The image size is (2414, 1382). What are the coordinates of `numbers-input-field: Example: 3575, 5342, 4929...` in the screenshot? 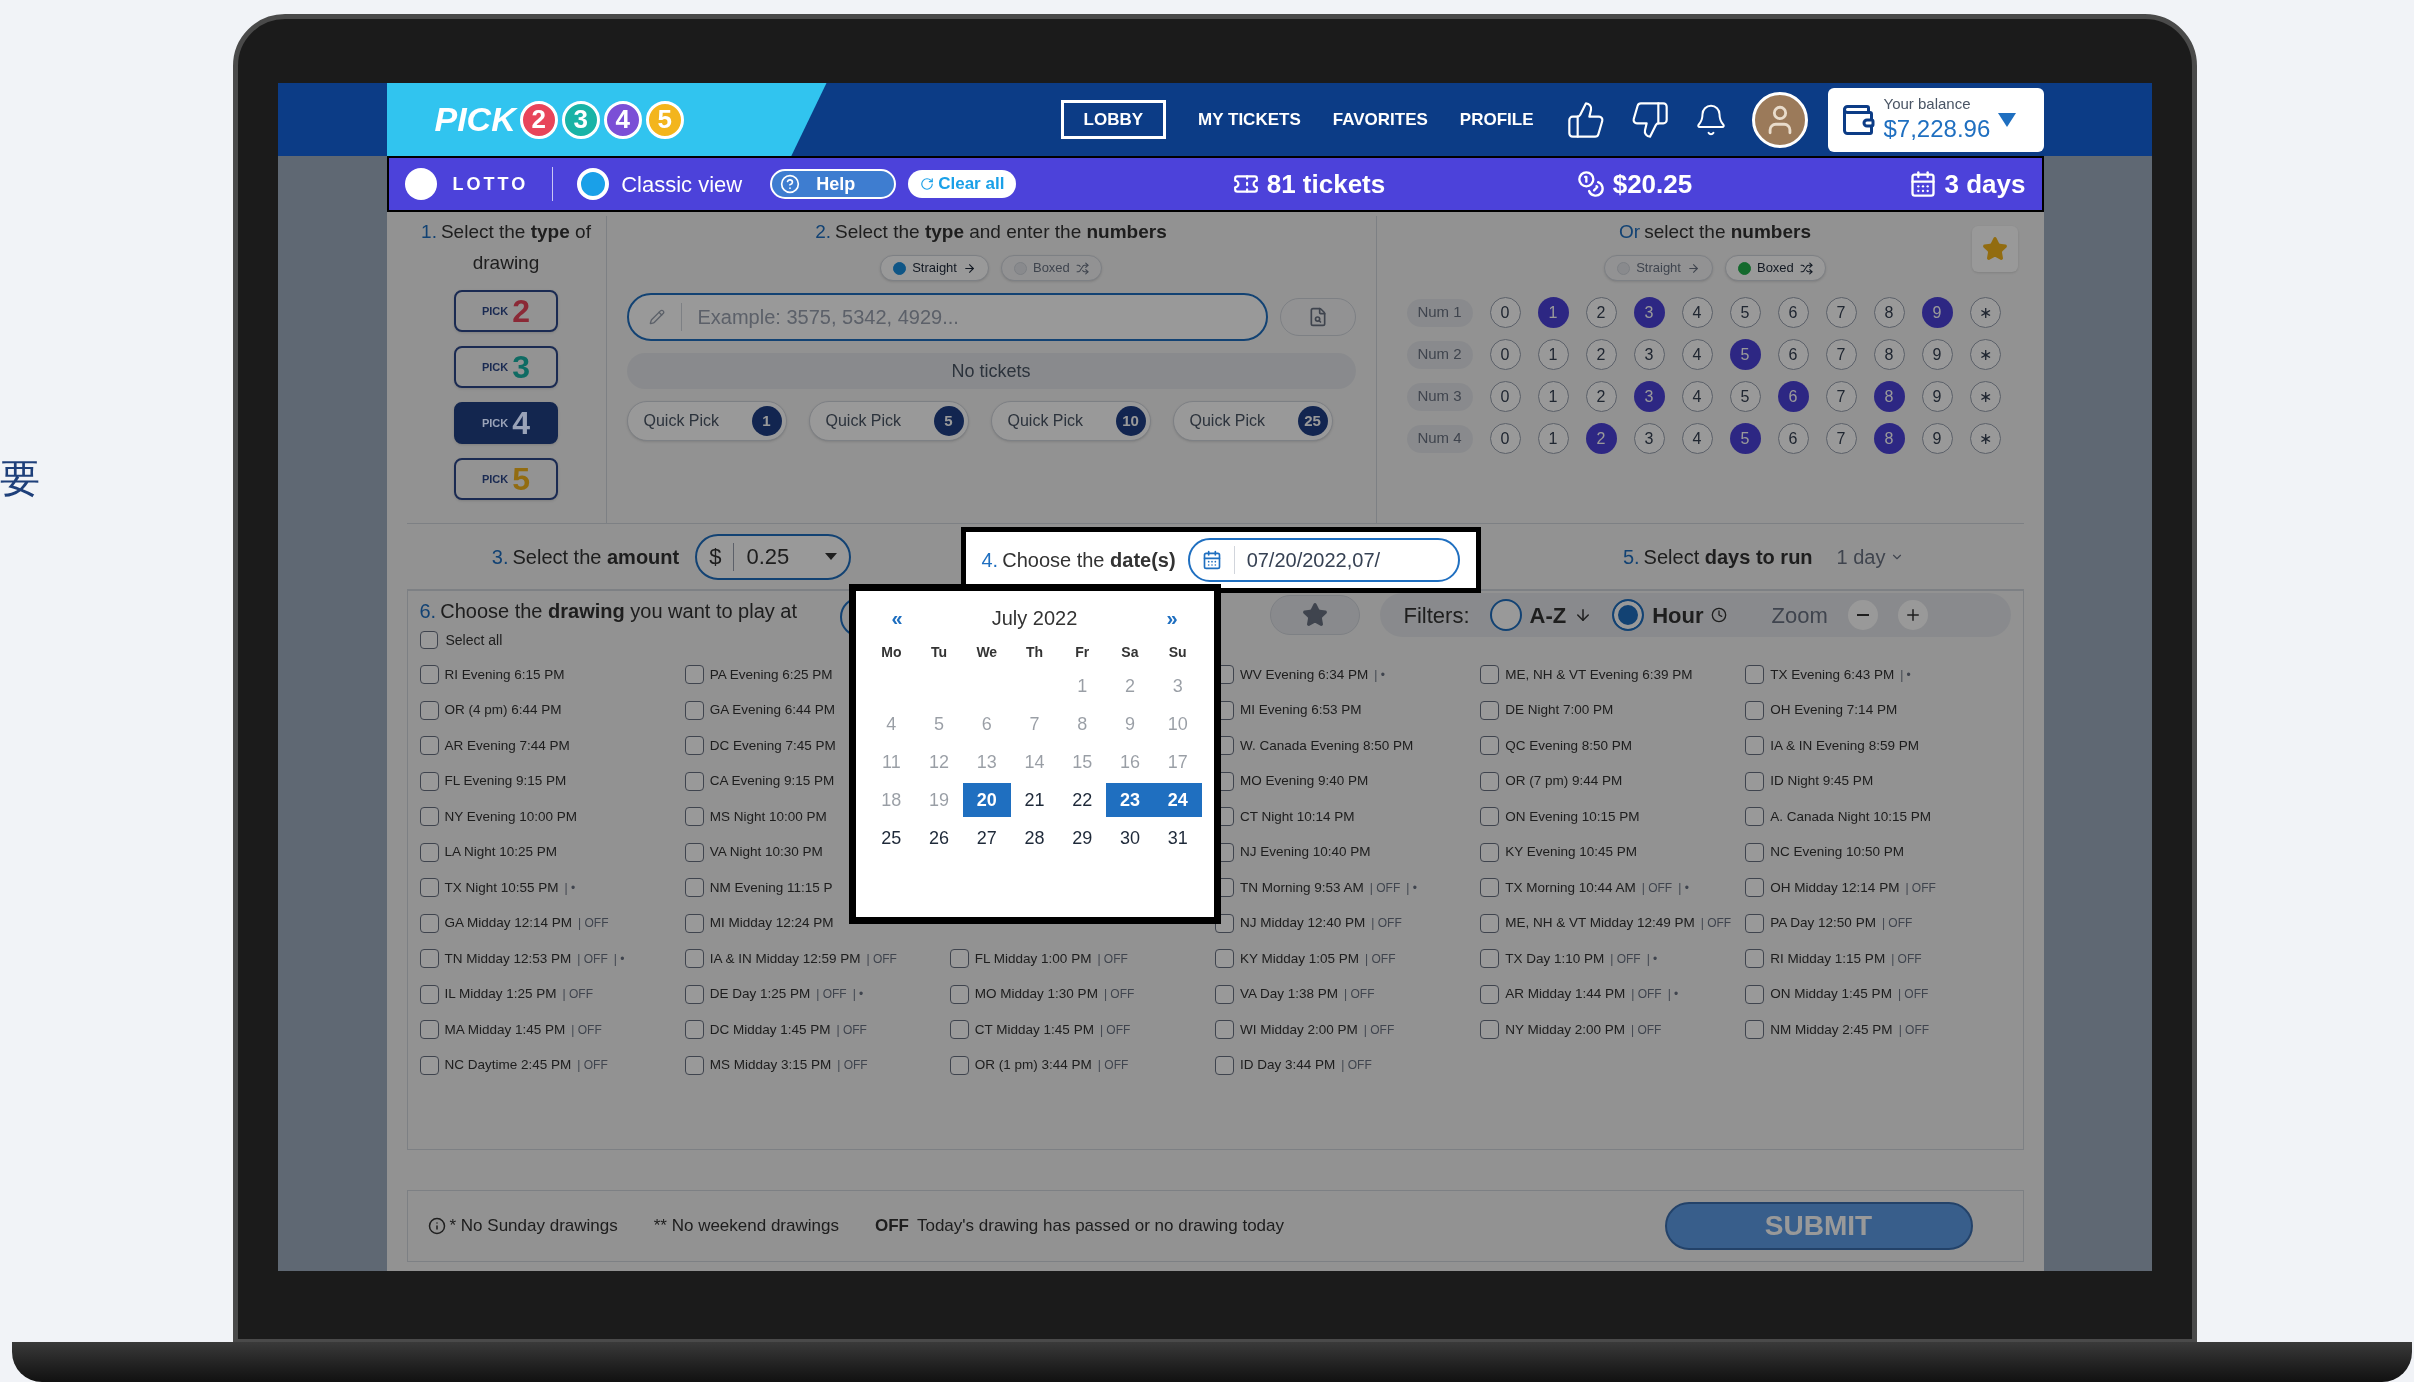 It's located at (971, 317).